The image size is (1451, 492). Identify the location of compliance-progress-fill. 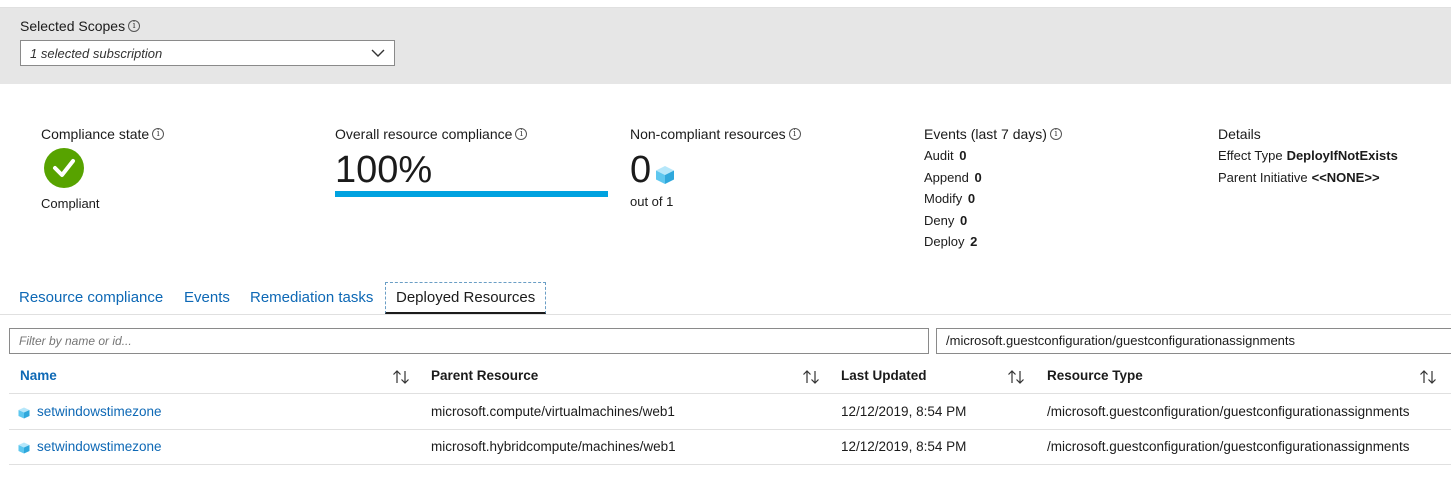
(471, 194).